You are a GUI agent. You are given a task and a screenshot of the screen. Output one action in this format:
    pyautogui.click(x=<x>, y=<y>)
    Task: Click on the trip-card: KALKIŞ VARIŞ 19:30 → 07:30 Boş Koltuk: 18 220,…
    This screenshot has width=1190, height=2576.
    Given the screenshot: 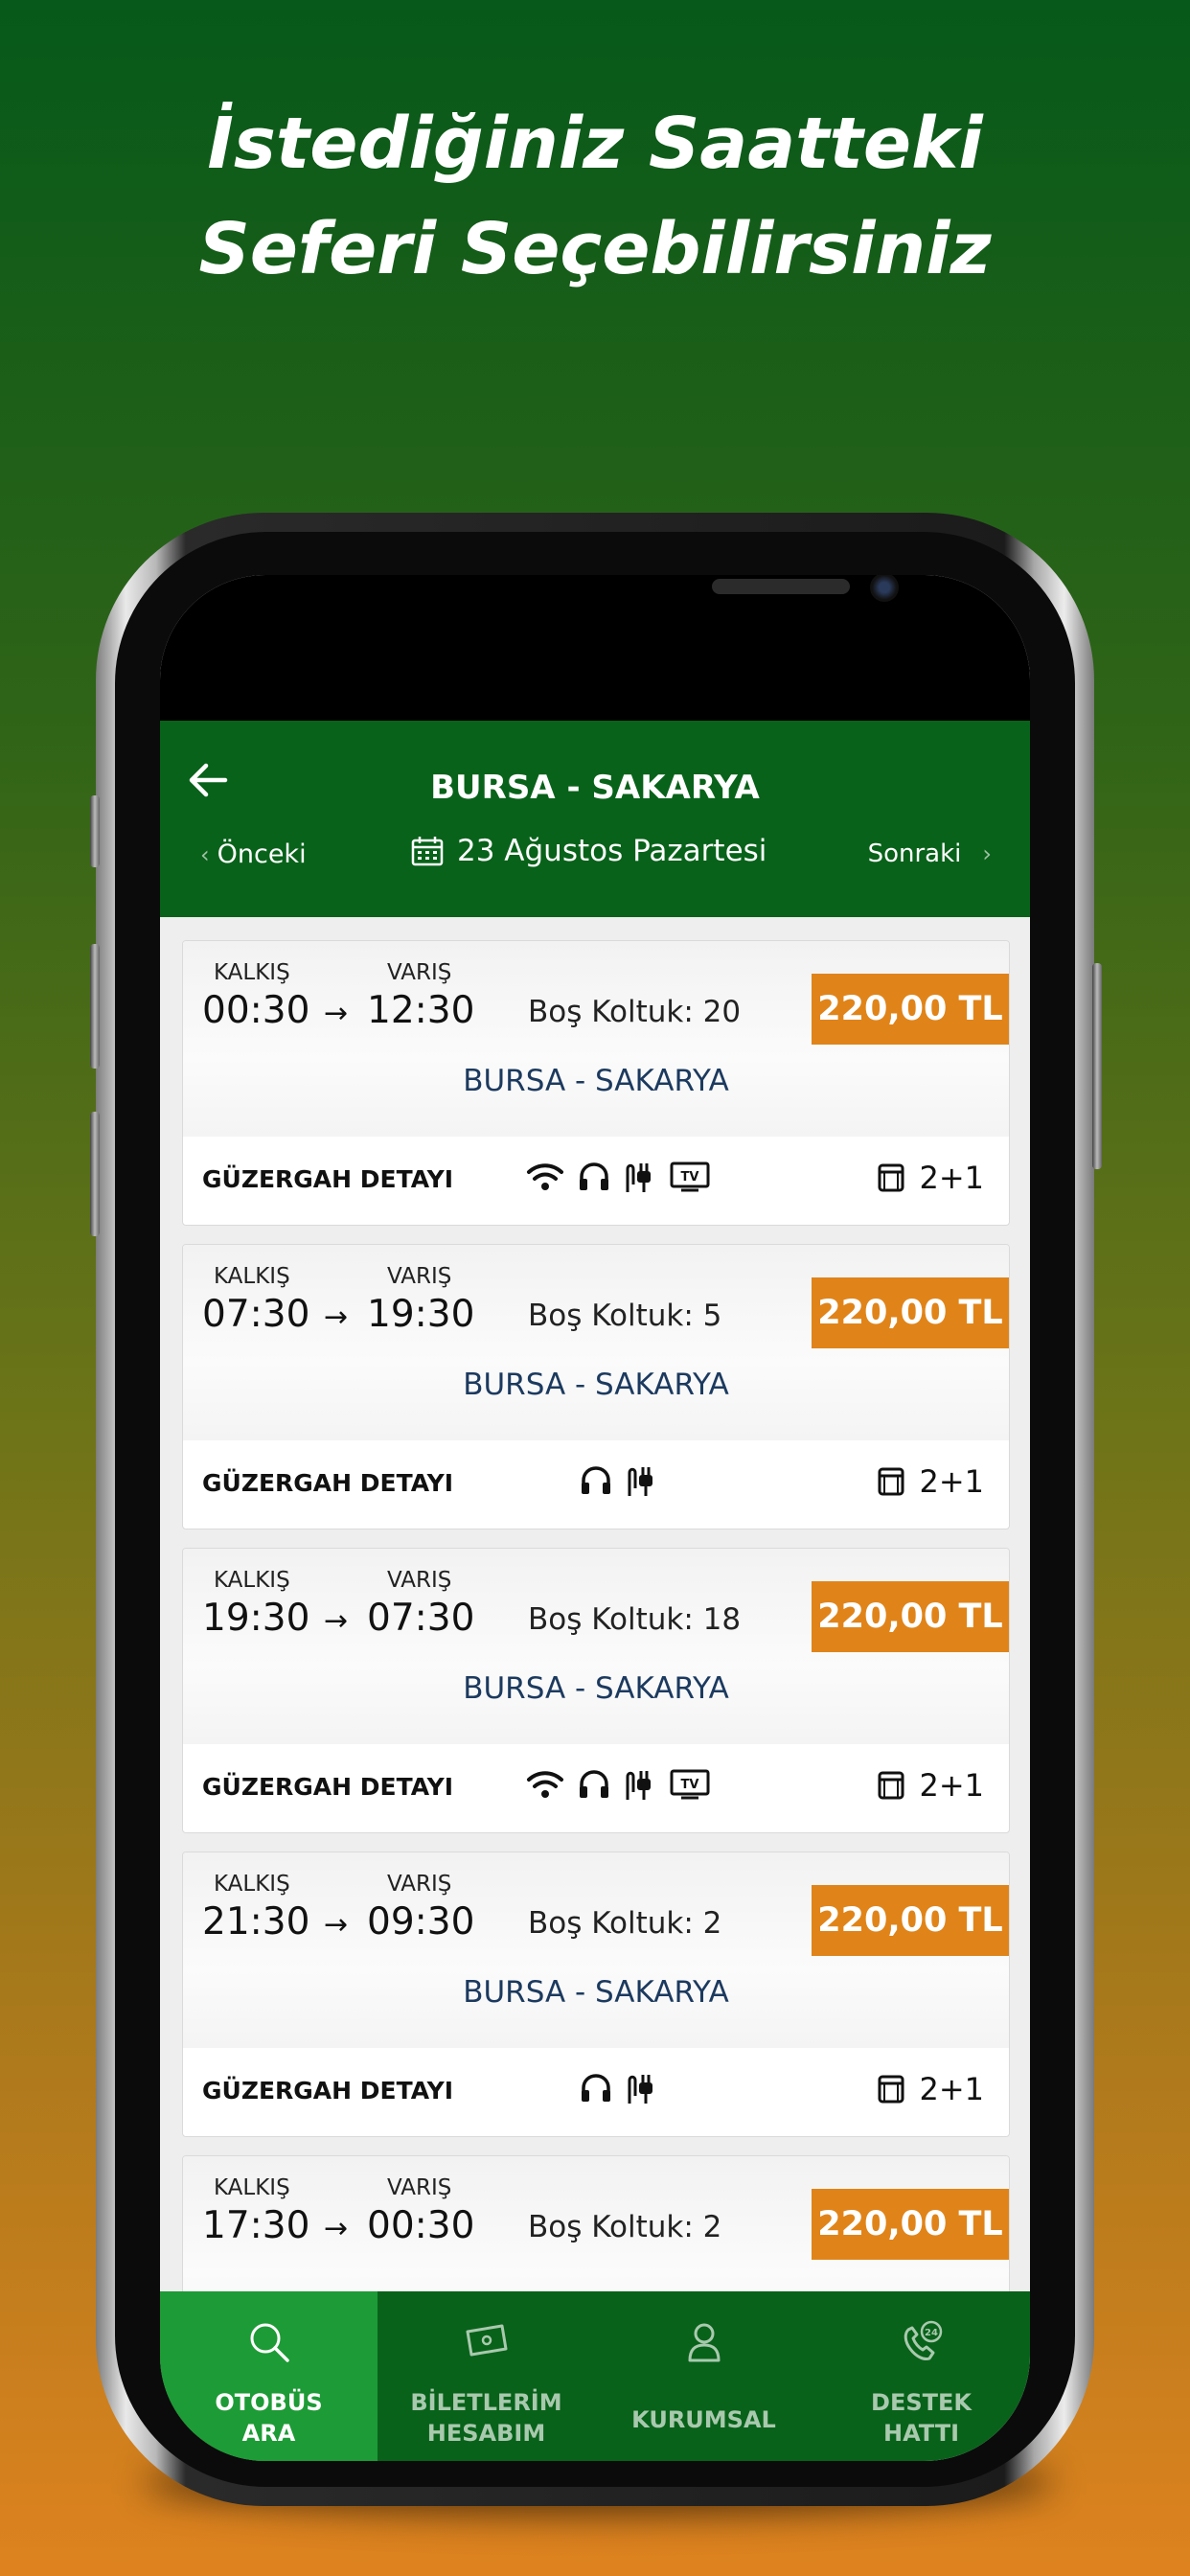 What is the action you would take?
    pyautogui.click(x=596, y=1690)
    